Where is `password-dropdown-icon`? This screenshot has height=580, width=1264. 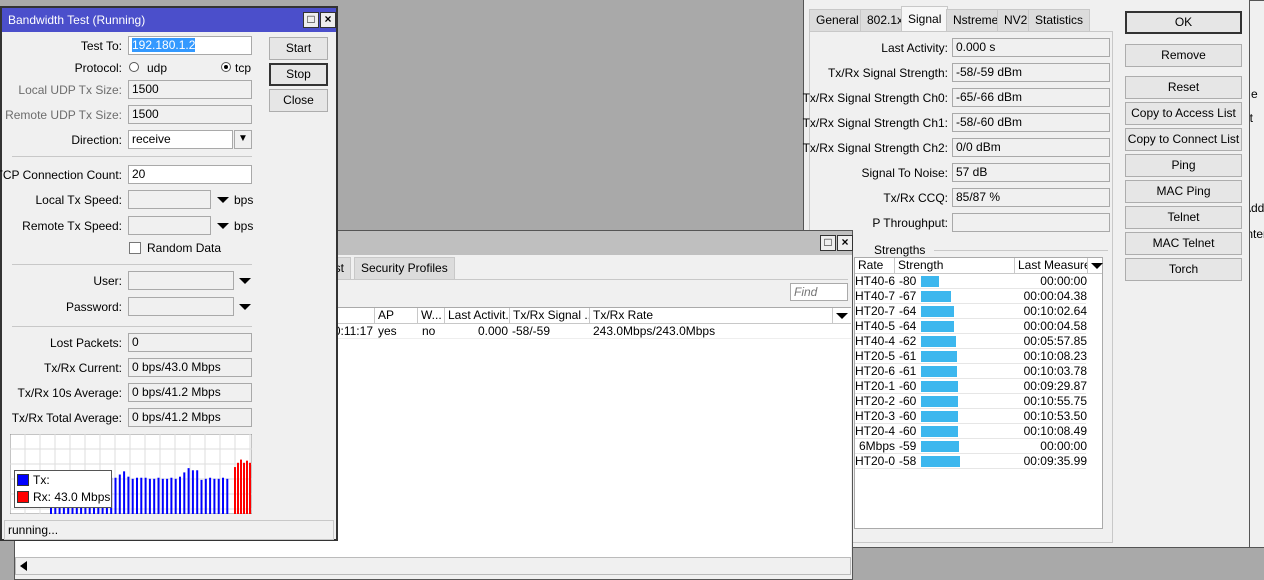 password-dropdown-icon is located at coordinates (245, 307).